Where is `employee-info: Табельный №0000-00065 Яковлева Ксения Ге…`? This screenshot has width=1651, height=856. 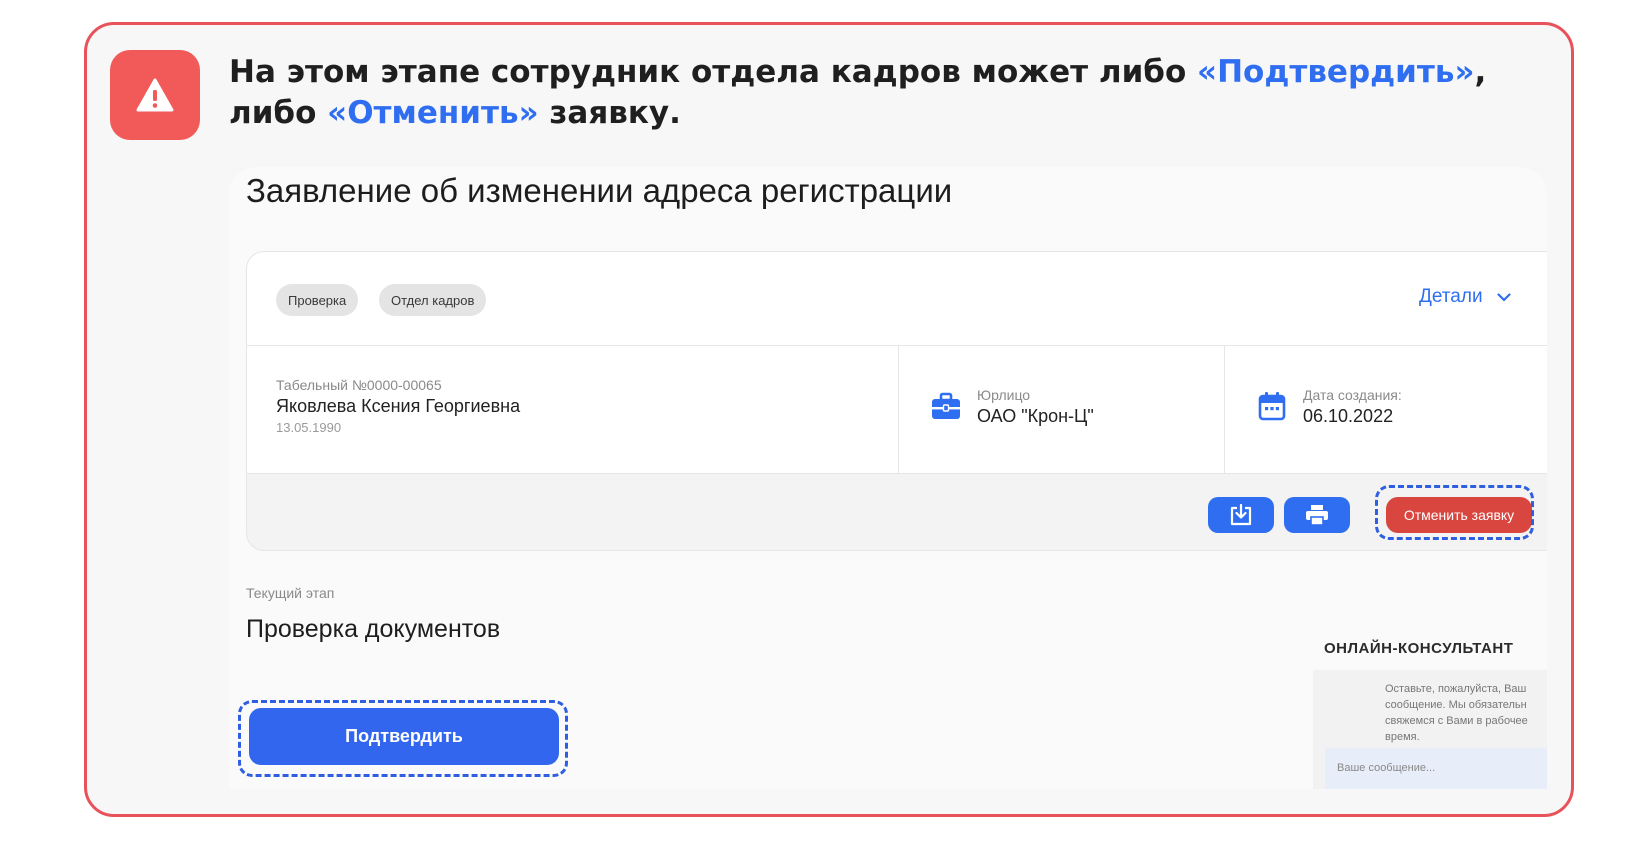
employee-info: Табельный №0000-00065 Яковлева Ксения Ге… is located at coordinates (573, 410).